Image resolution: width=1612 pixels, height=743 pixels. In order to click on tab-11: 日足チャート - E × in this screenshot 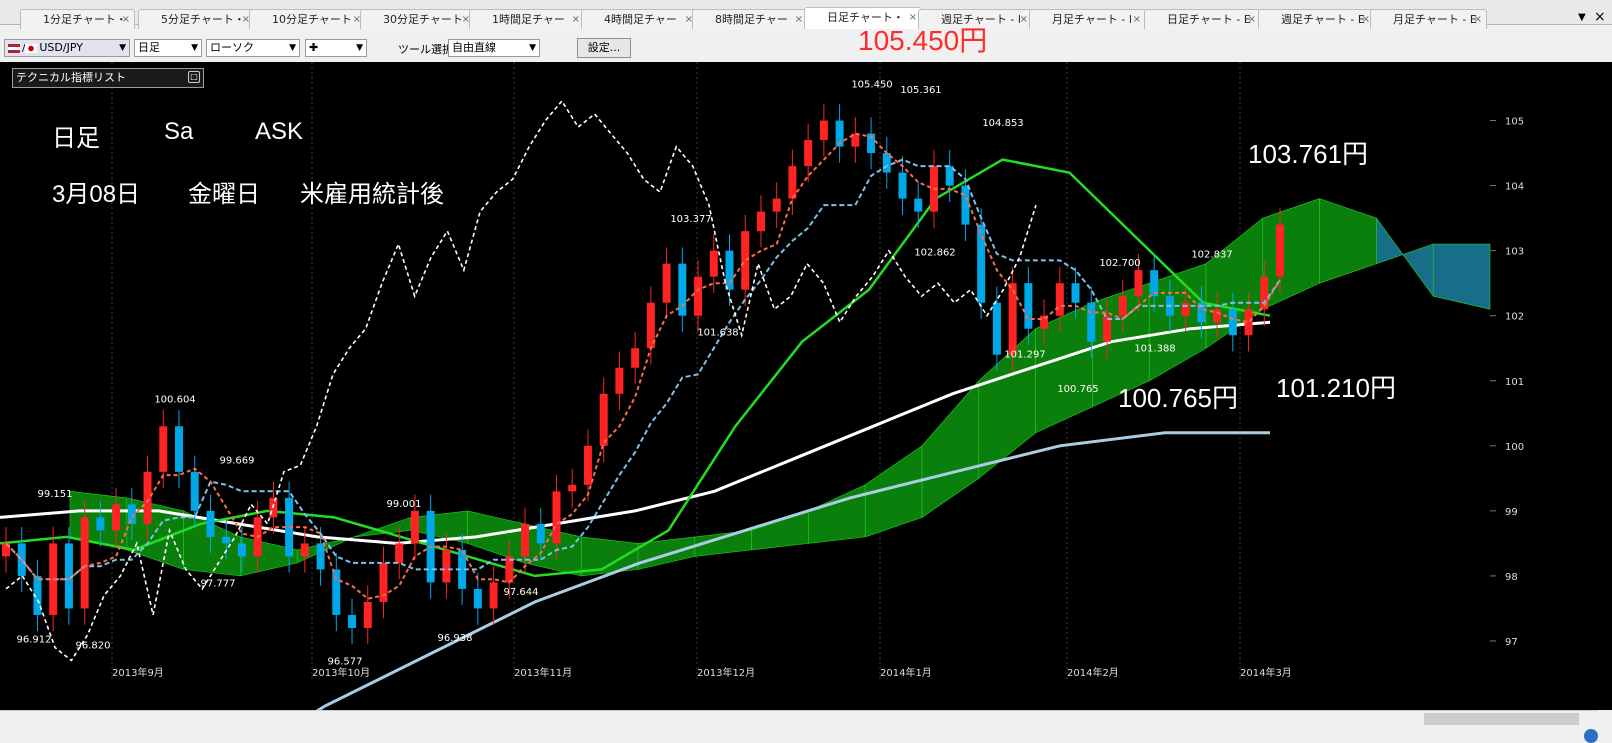, I will do `click(1202, 19)`.